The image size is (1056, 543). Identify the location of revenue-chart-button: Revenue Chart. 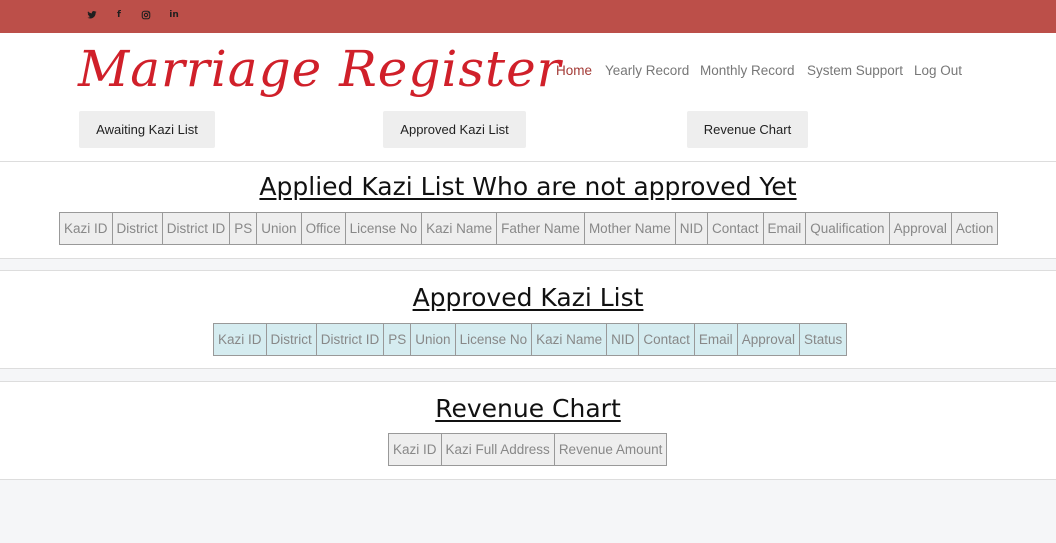
(747, 129).